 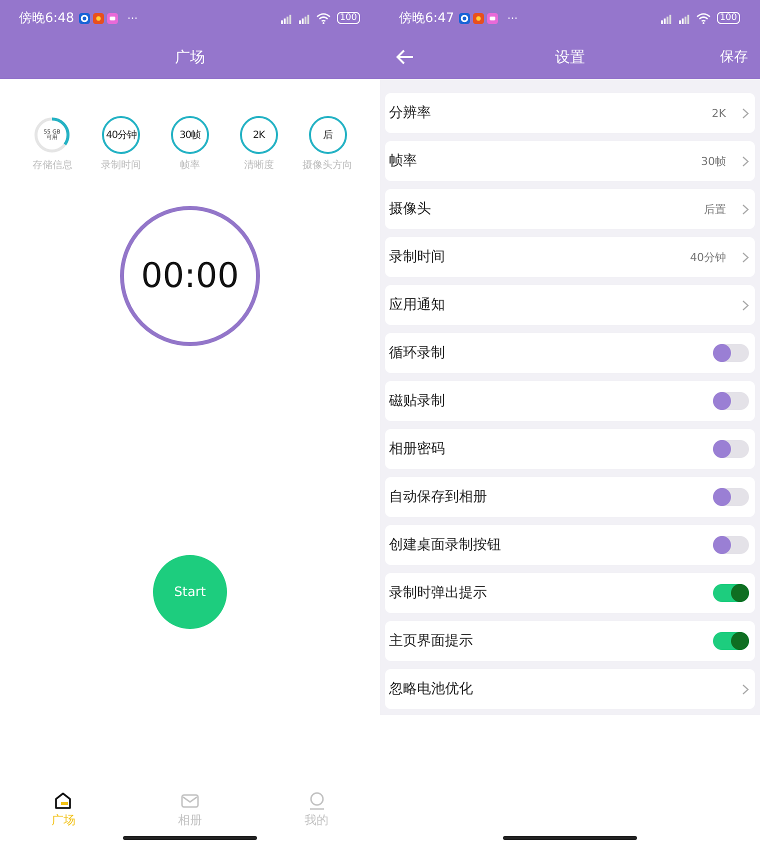 What do you see at coordinates (570, 57) in the screenshot?
I see `screen-title: 设置` at bounding box center [570, 57].